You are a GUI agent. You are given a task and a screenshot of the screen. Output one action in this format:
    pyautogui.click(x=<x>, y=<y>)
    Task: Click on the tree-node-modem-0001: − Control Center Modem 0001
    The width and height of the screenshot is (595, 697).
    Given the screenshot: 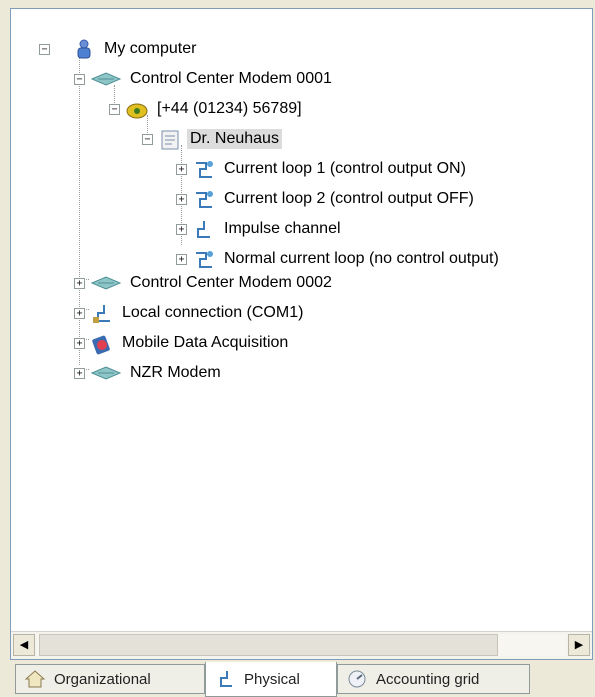 What is the action you would take?
    pyautogui.click(x=204, y=79)
    